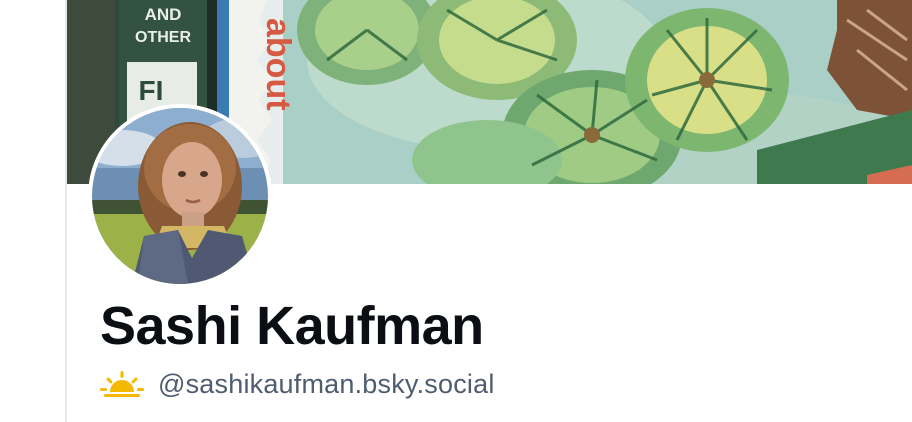  I want to click on avatar-photo, so click(180, 196).